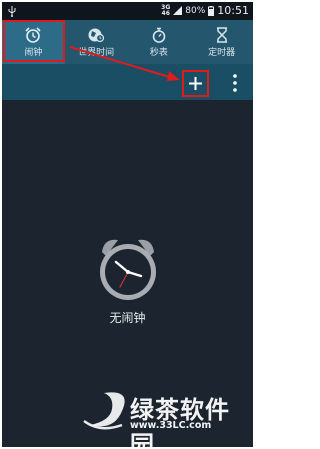 The height and width of the screenshot is (449, 320). I want to click on tab-stopwatch-label: 秒表, so click(158, 53).